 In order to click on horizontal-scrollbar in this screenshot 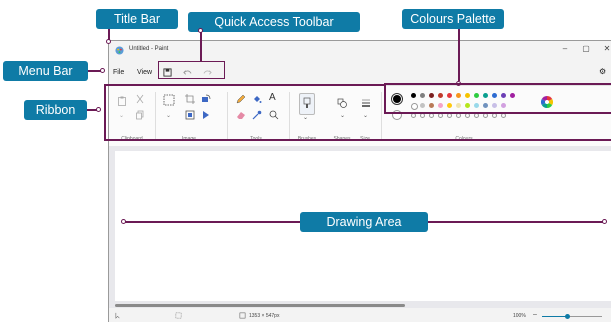, I will do `click(260, 305)`.